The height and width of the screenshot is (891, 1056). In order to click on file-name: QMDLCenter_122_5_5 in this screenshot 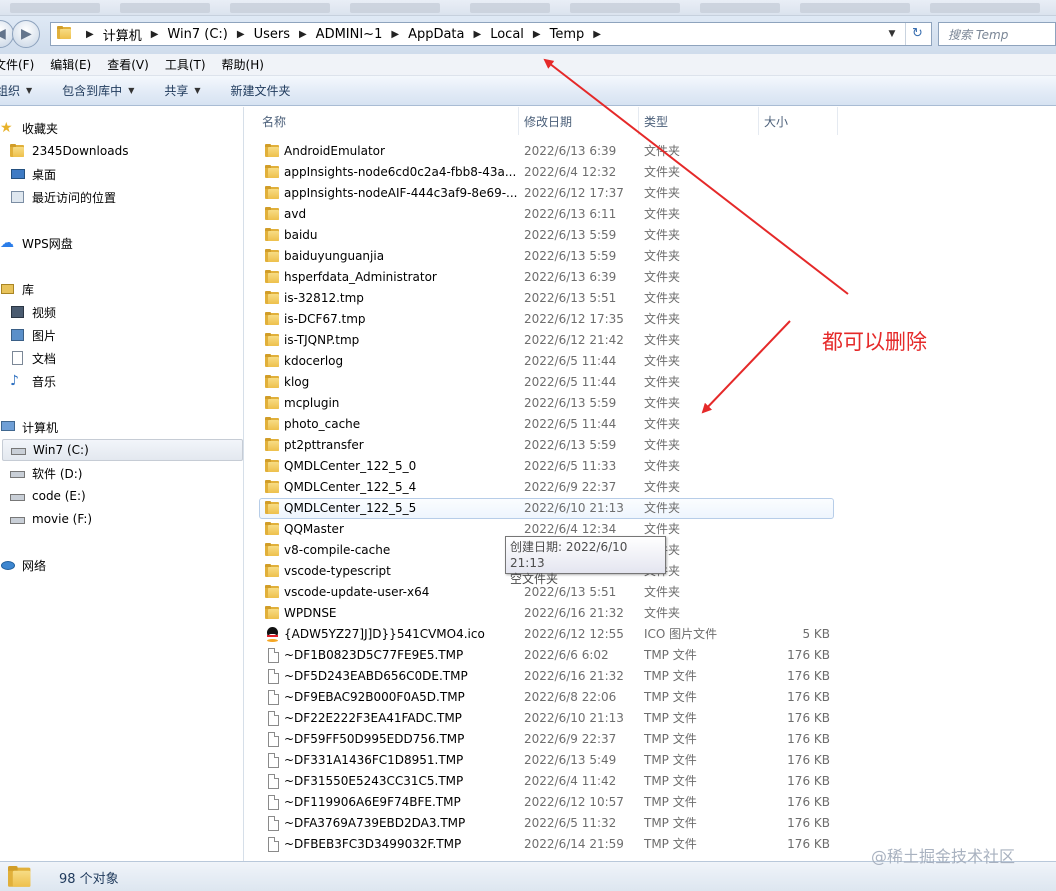, I will do `click(350, 508)`.